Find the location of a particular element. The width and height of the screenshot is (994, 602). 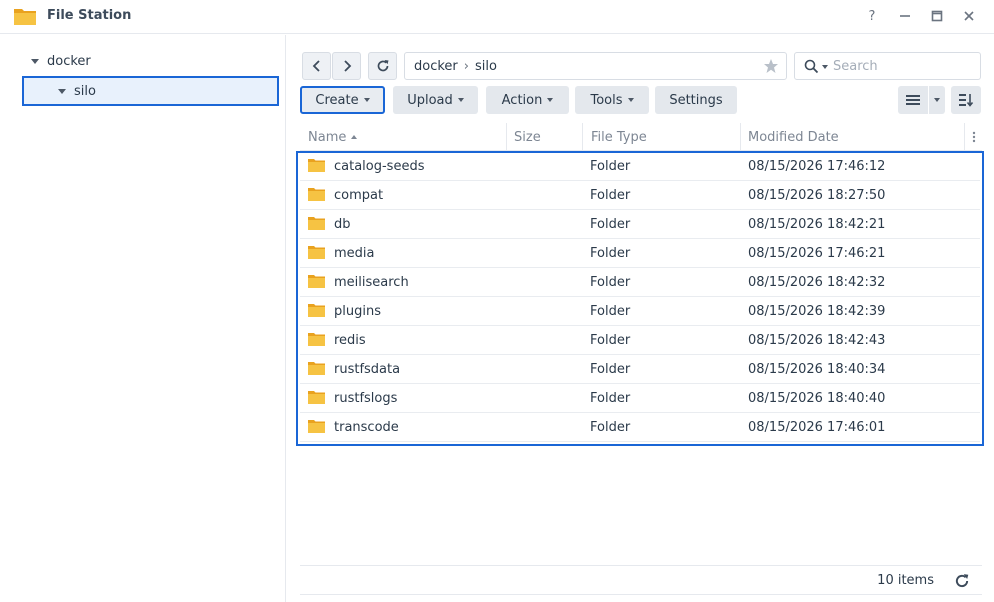

item-count: 10 items is located at coordinates (905, 580).